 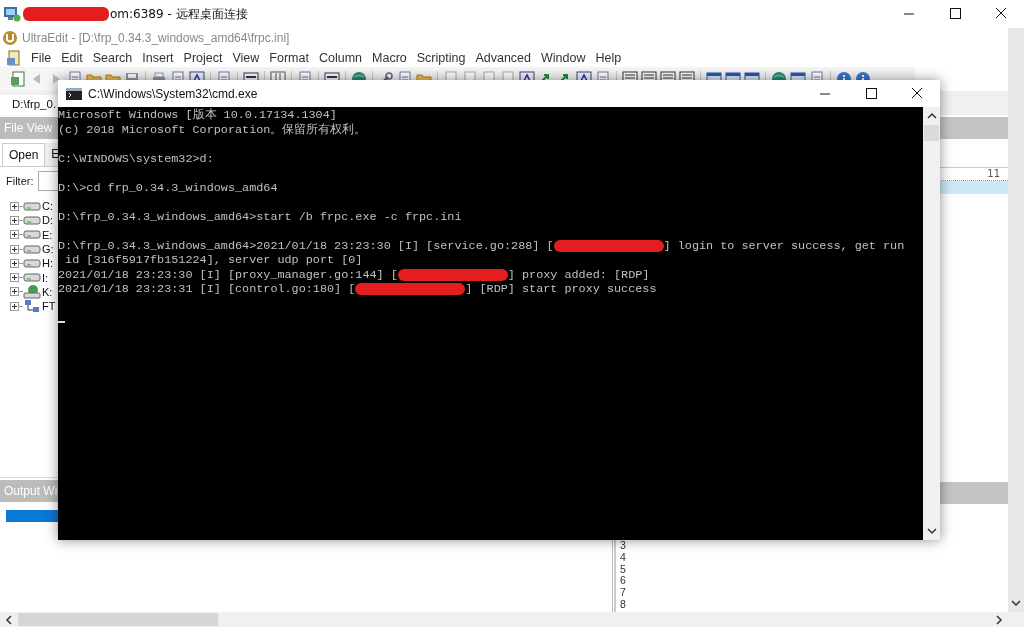 I want to click on window-title: UltraEdit - [D:\frp_0.34.3_windows_amd64\frpc.ini], so click(x=156, y=38).